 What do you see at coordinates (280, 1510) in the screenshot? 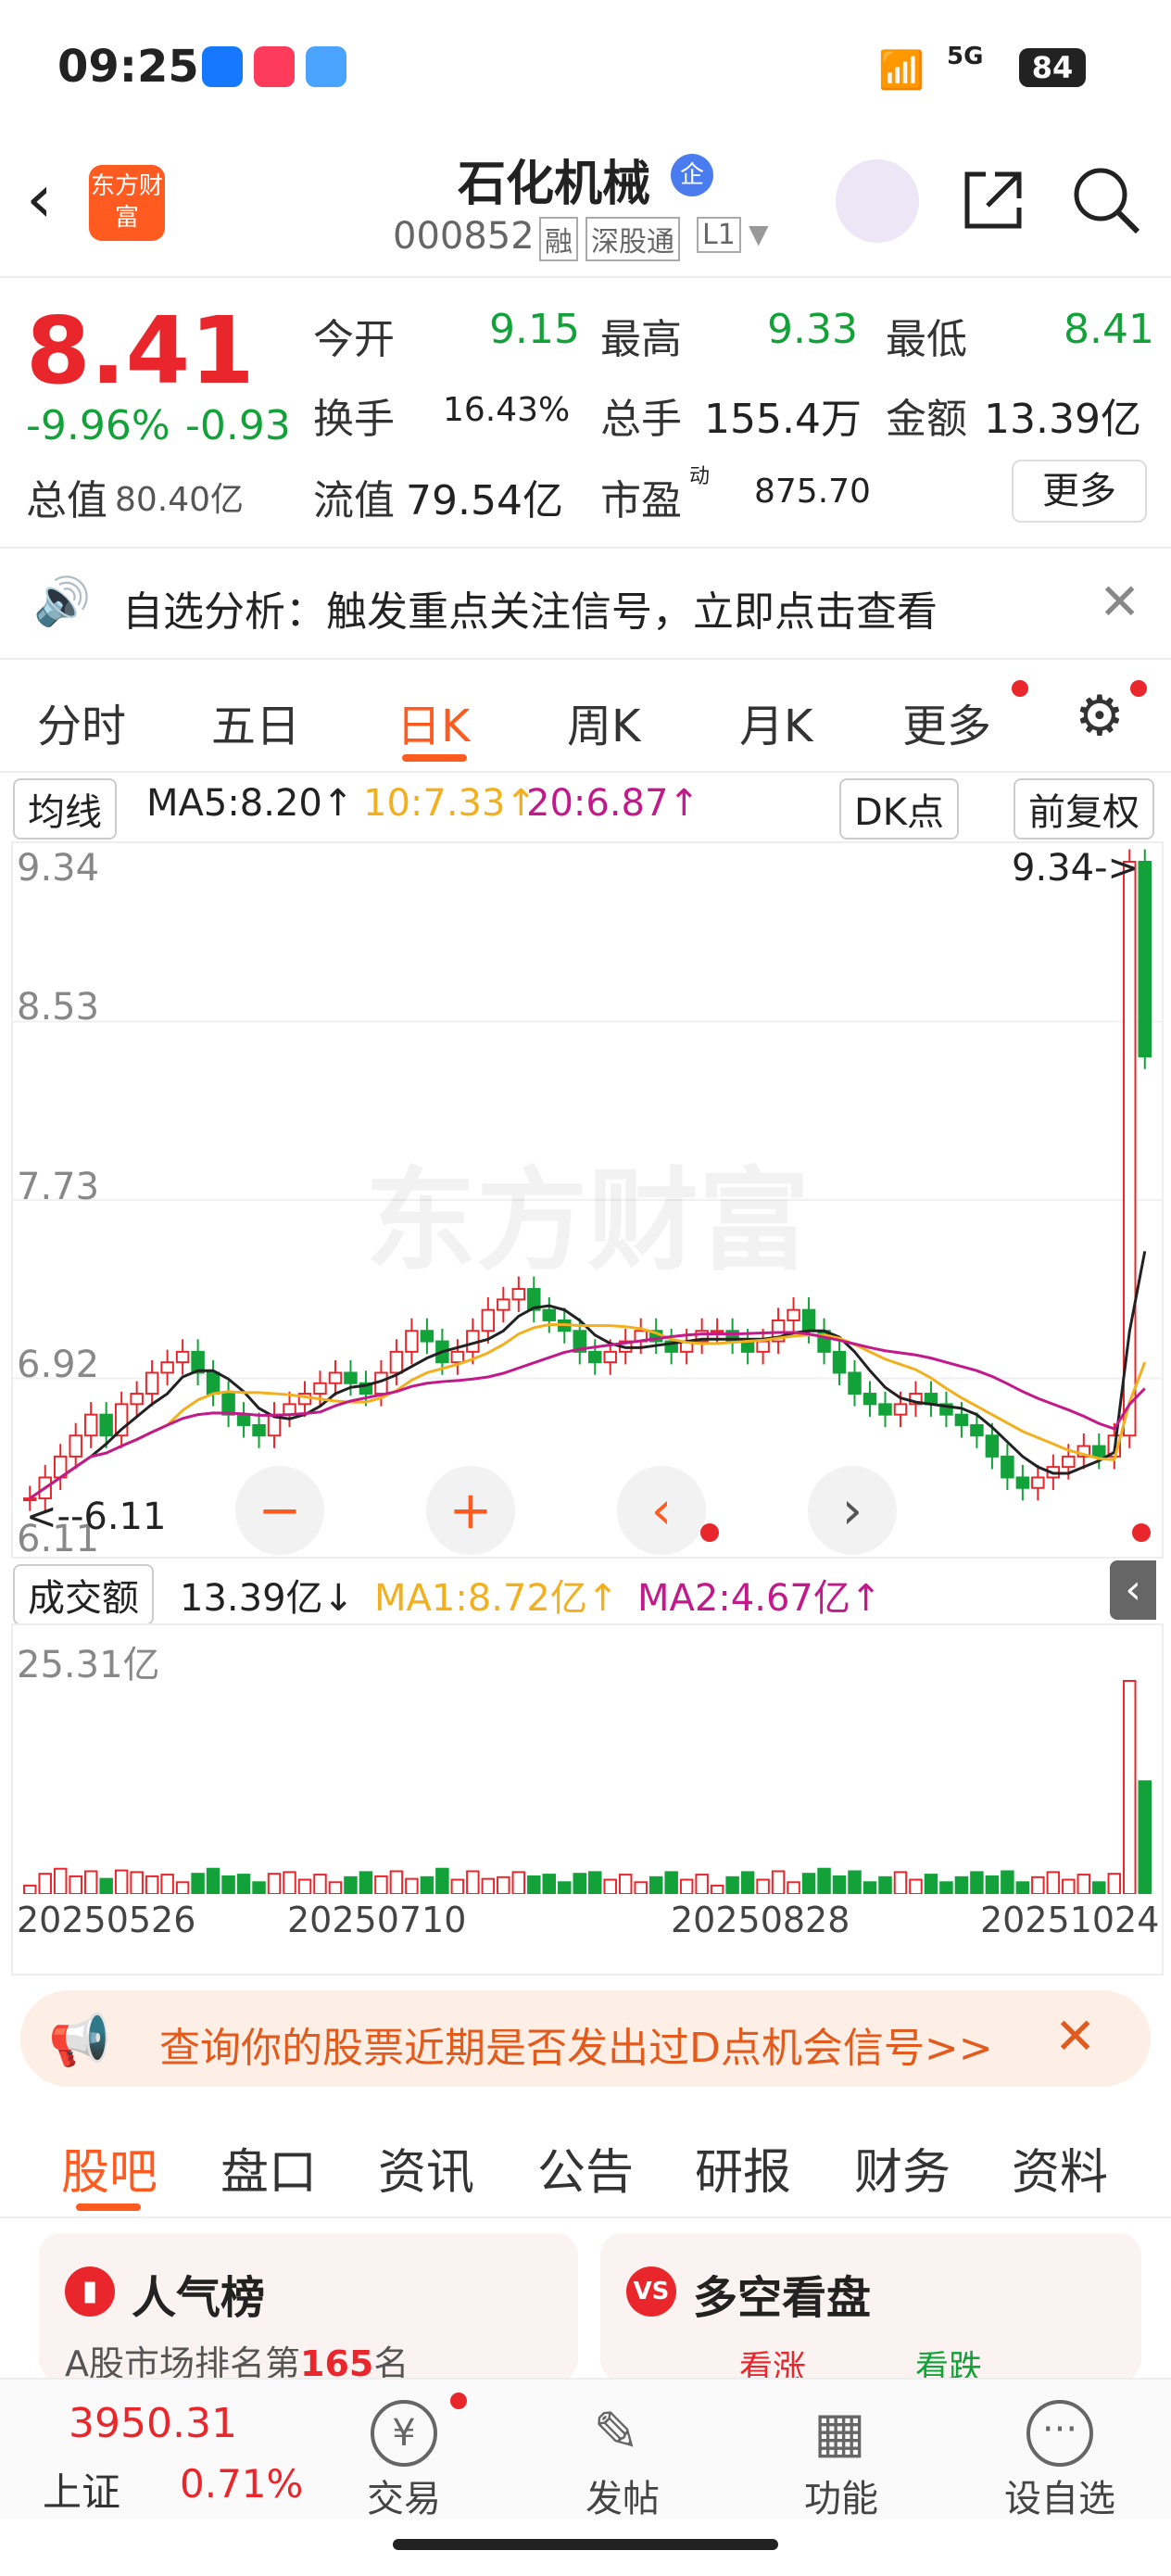
I see `zoom-out-button: −` at bounding box center [280, 1510].